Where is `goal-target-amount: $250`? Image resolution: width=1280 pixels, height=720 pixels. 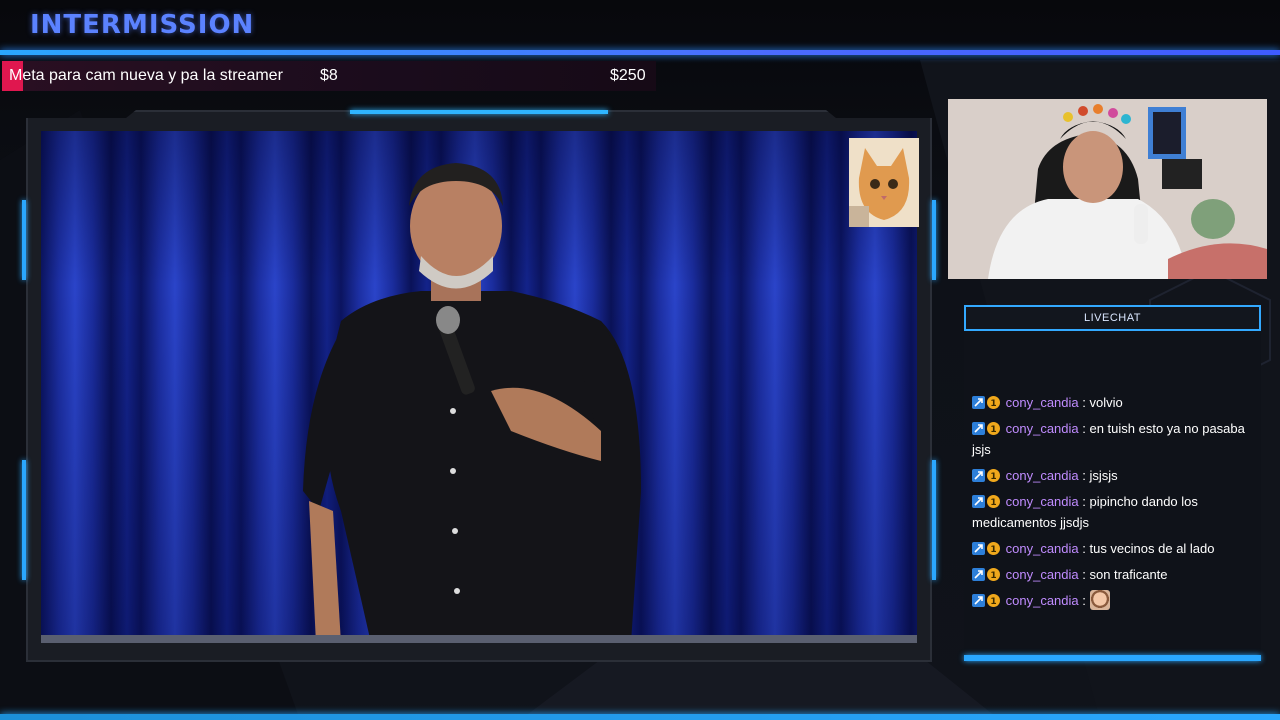 goal-target-amount: $250 is located at coordinates (628, 75).